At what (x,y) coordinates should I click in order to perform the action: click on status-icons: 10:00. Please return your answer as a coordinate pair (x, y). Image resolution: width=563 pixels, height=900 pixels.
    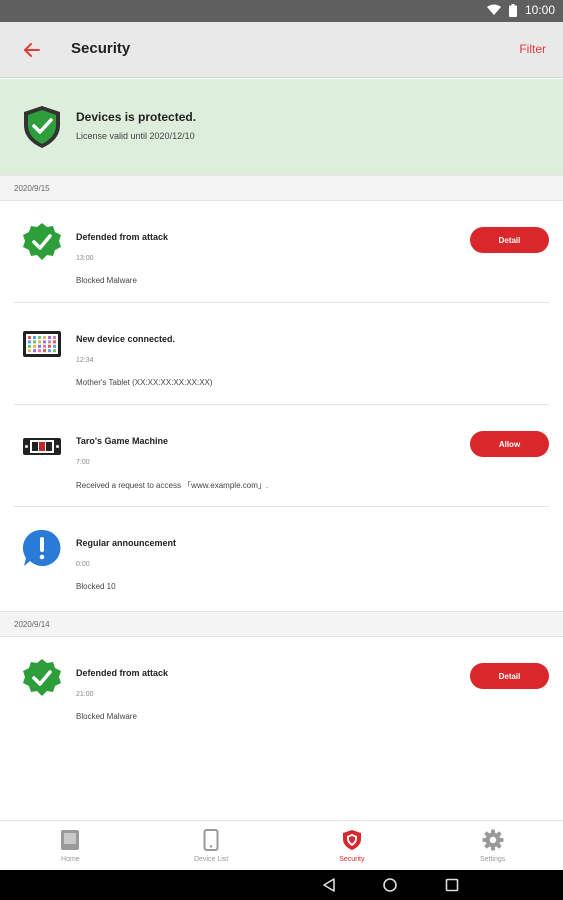
    Looking at the image, I should click on (520, 10).